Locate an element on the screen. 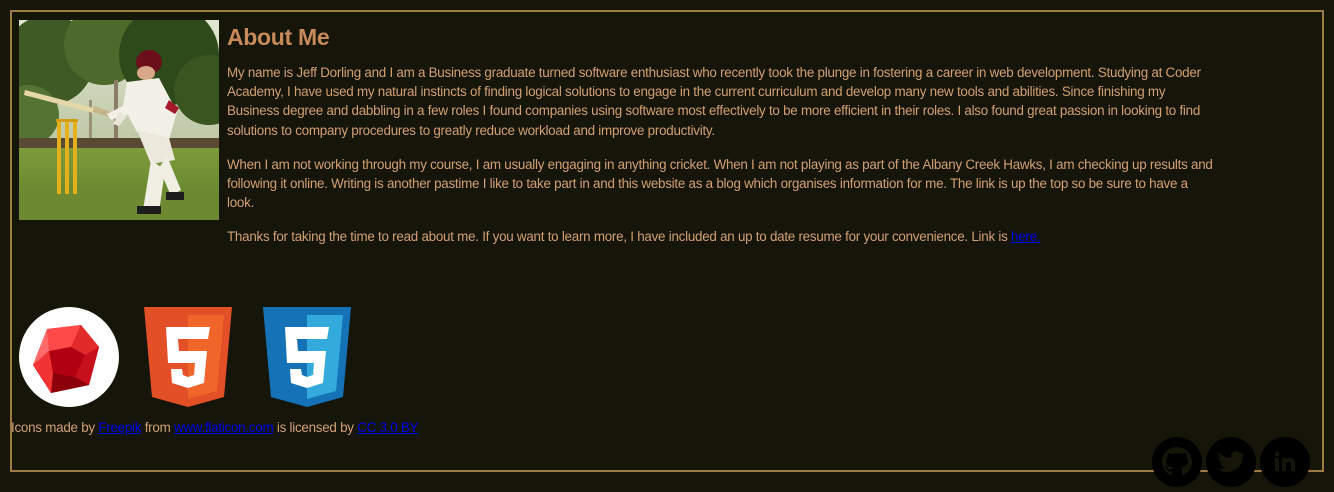 The height and width of the screenshot is (492, 1334). attribution-licensed: is licensed by is located at coordinates (315, 427).